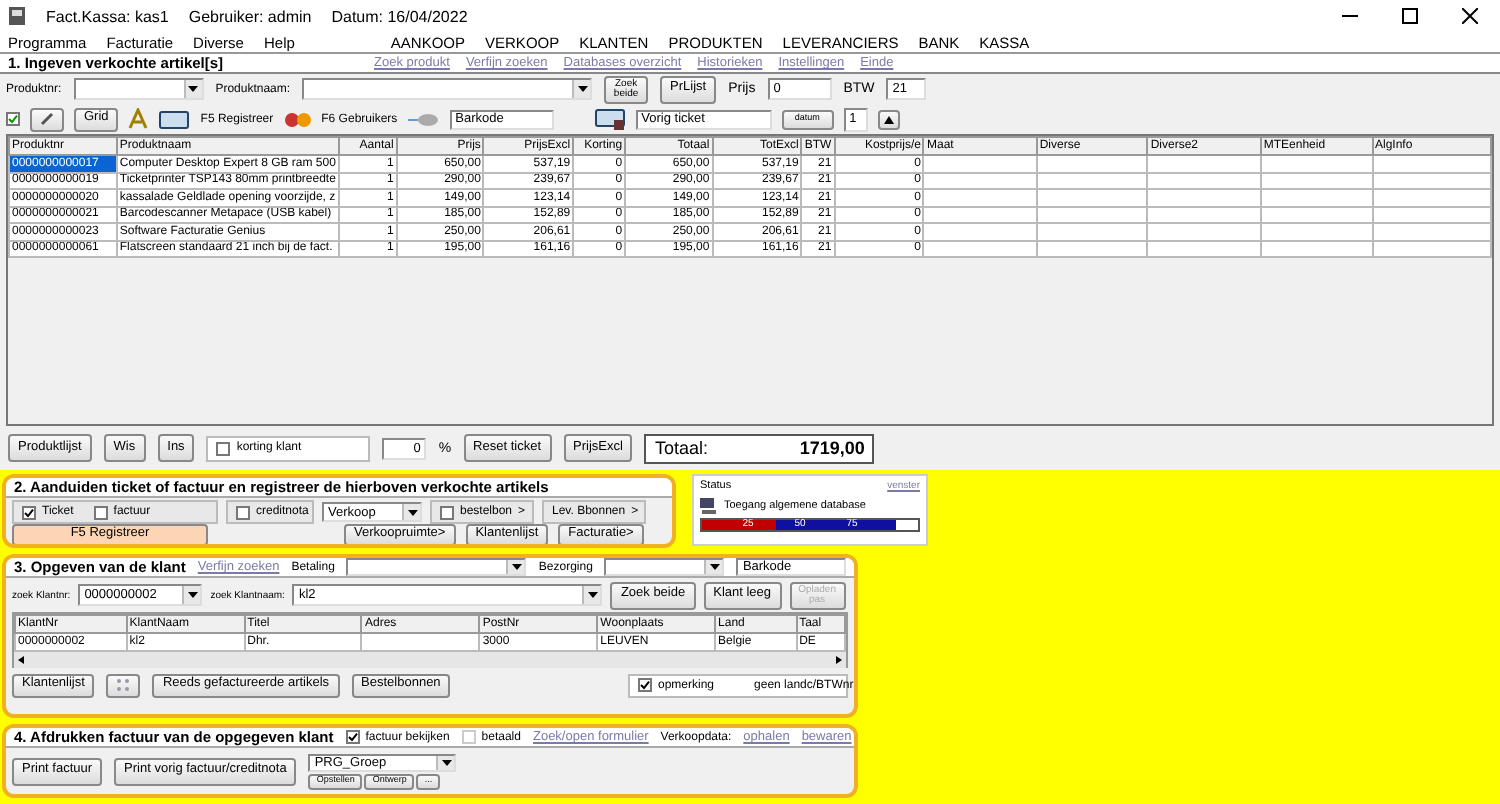  I want to click on payment-select, so click(436, 567).